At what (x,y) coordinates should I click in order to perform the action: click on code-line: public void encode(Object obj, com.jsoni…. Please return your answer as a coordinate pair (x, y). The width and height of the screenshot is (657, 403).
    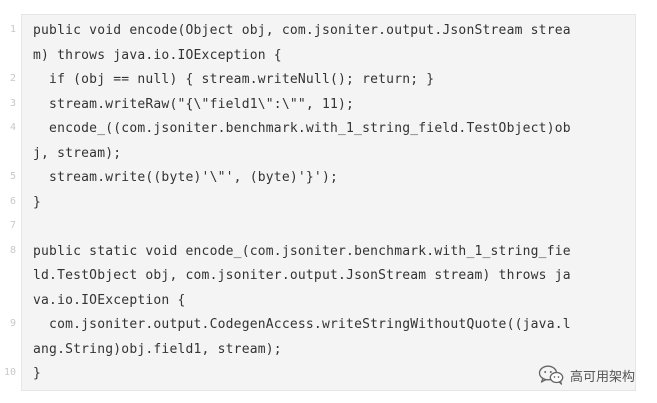
    Looking at the image, I should click on (302, 30).